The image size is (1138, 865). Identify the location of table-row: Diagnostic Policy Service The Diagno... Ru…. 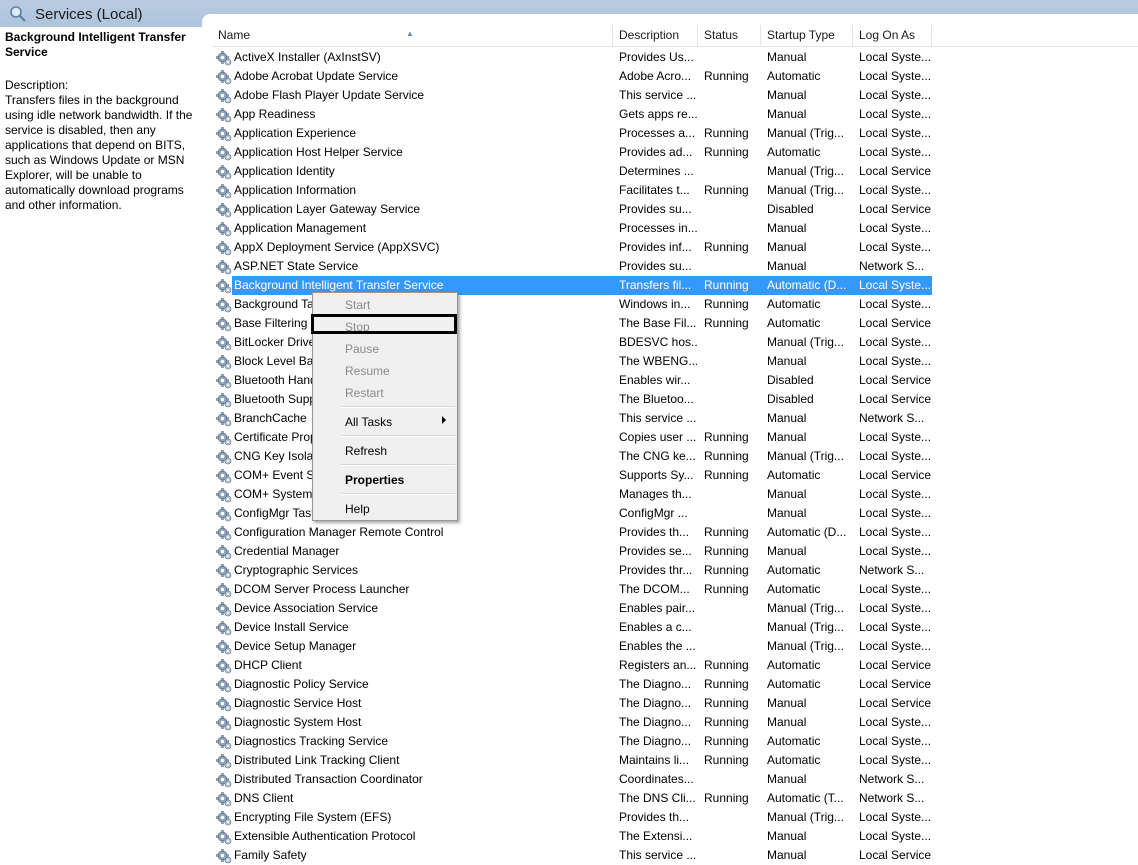
(675, 684).